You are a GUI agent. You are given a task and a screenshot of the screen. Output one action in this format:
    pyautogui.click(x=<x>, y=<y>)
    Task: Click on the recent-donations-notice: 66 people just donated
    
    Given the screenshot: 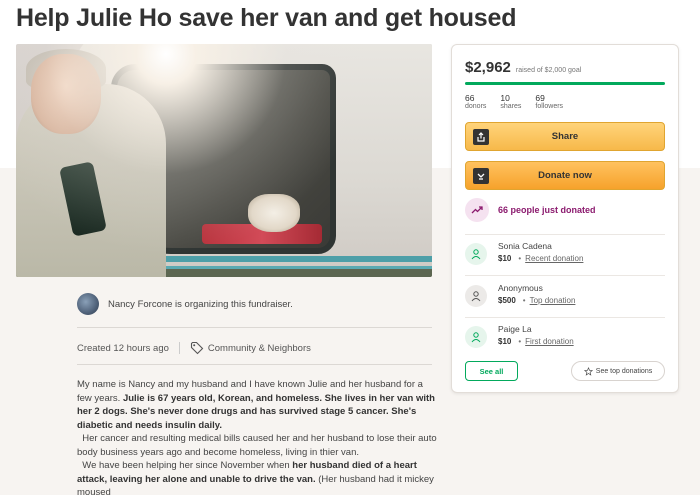 What is the action you would take?
    pyautogui.click(x=530, y=210)
    